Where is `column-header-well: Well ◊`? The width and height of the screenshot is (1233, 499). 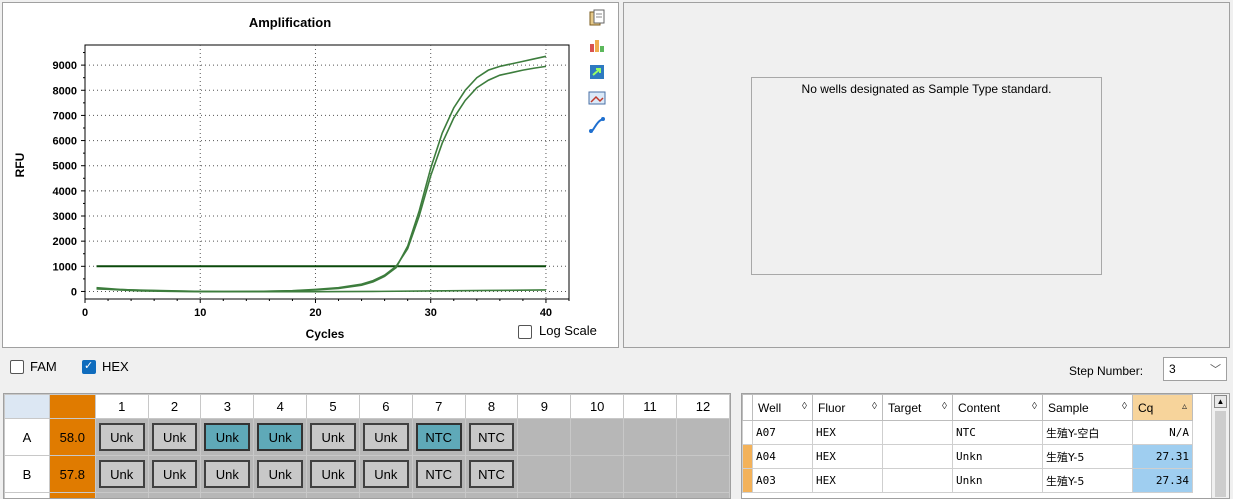 column-header-well: Well ◊ is located at coordinates (782, 407).